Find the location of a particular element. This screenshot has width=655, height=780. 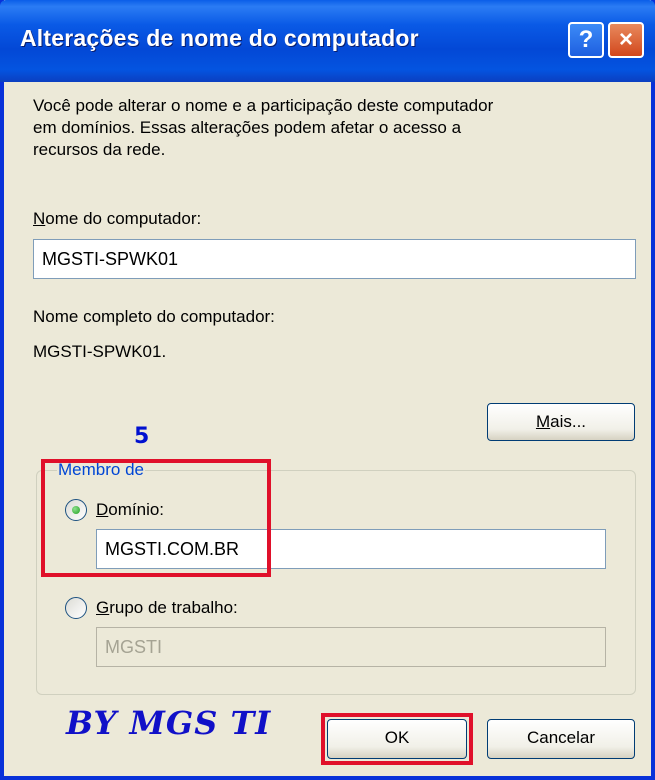

domain-radio is located at coordinates (76, 510).